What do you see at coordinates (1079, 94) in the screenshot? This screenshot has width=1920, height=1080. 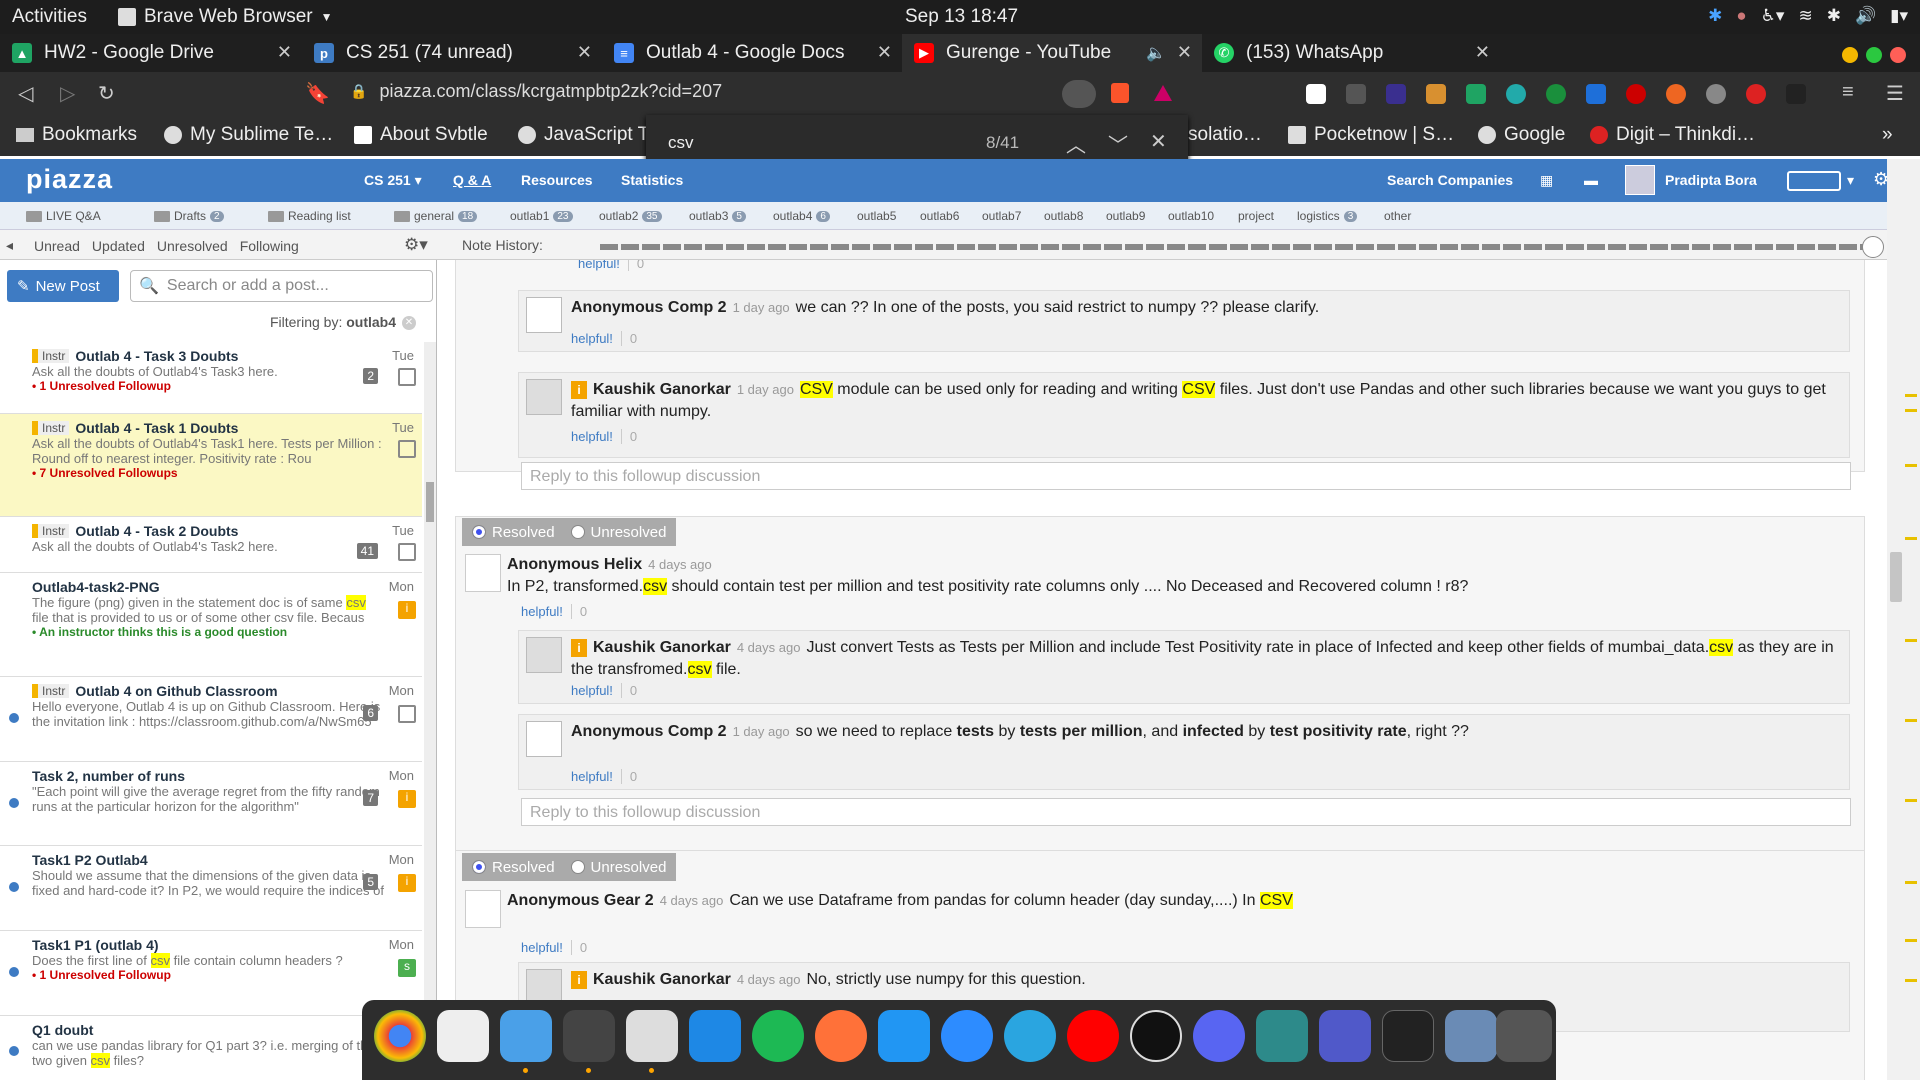 I see `find-in-page-icon` at bounding box center [1079, 94].